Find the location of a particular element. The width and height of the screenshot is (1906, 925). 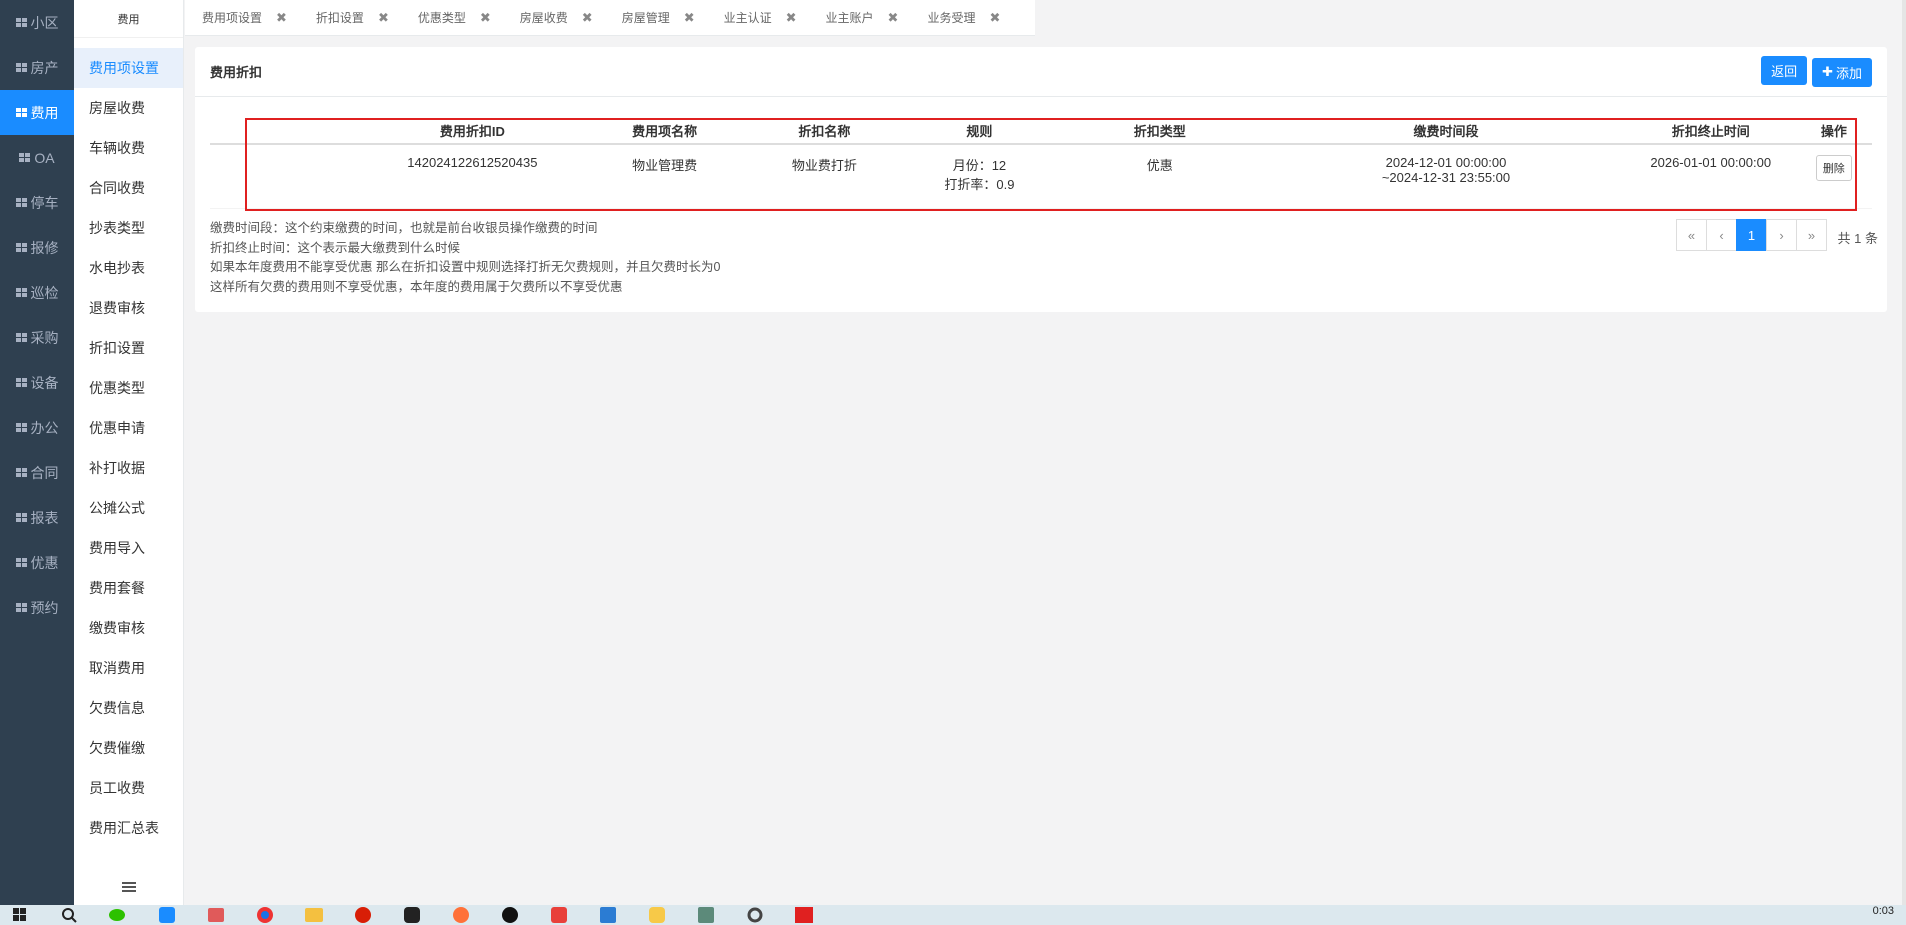

sub-nav-item: 缴费审核 is located at coordinates (128, 628).